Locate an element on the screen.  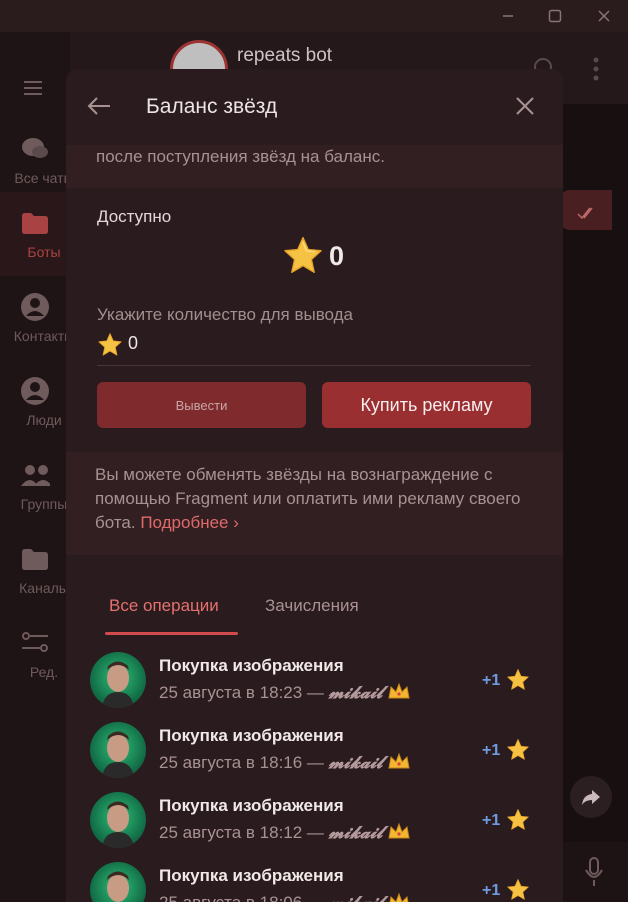
chats-icon is located at coordinates (35, 149).